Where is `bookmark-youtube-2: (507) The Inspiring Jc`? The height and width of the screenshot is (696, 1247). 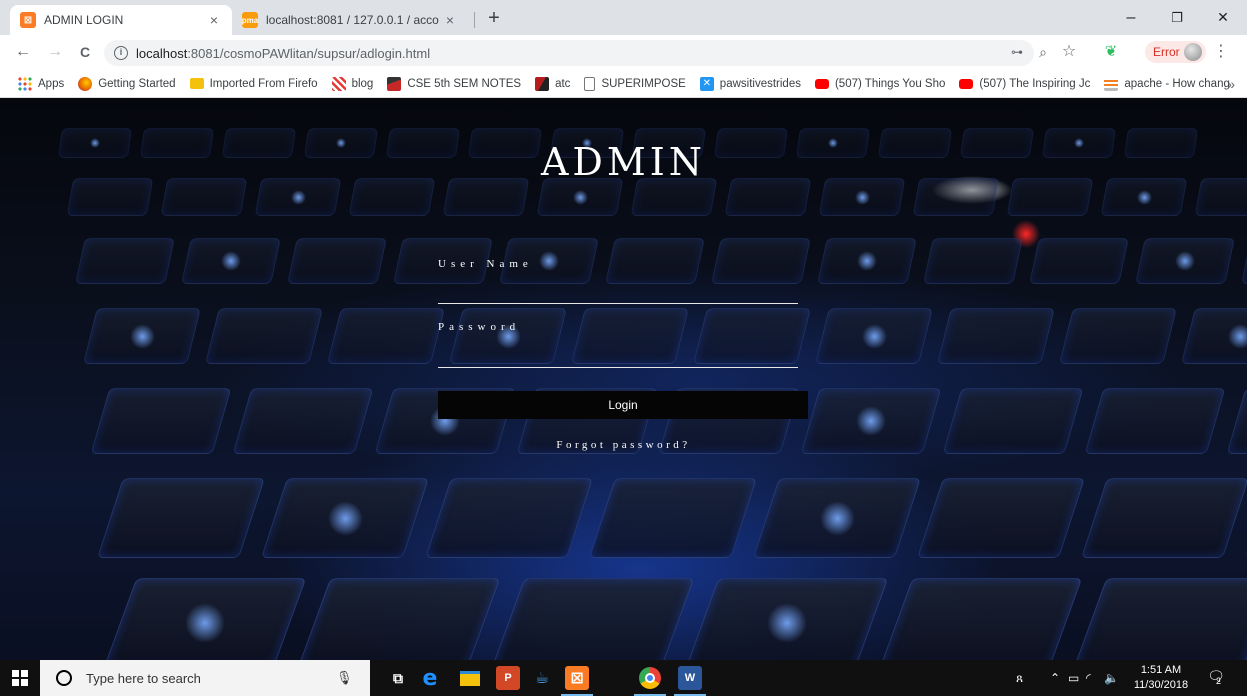 bookmark-youtube-2: (507) The Inspiring Jc is located at coordinates (1024, 84).